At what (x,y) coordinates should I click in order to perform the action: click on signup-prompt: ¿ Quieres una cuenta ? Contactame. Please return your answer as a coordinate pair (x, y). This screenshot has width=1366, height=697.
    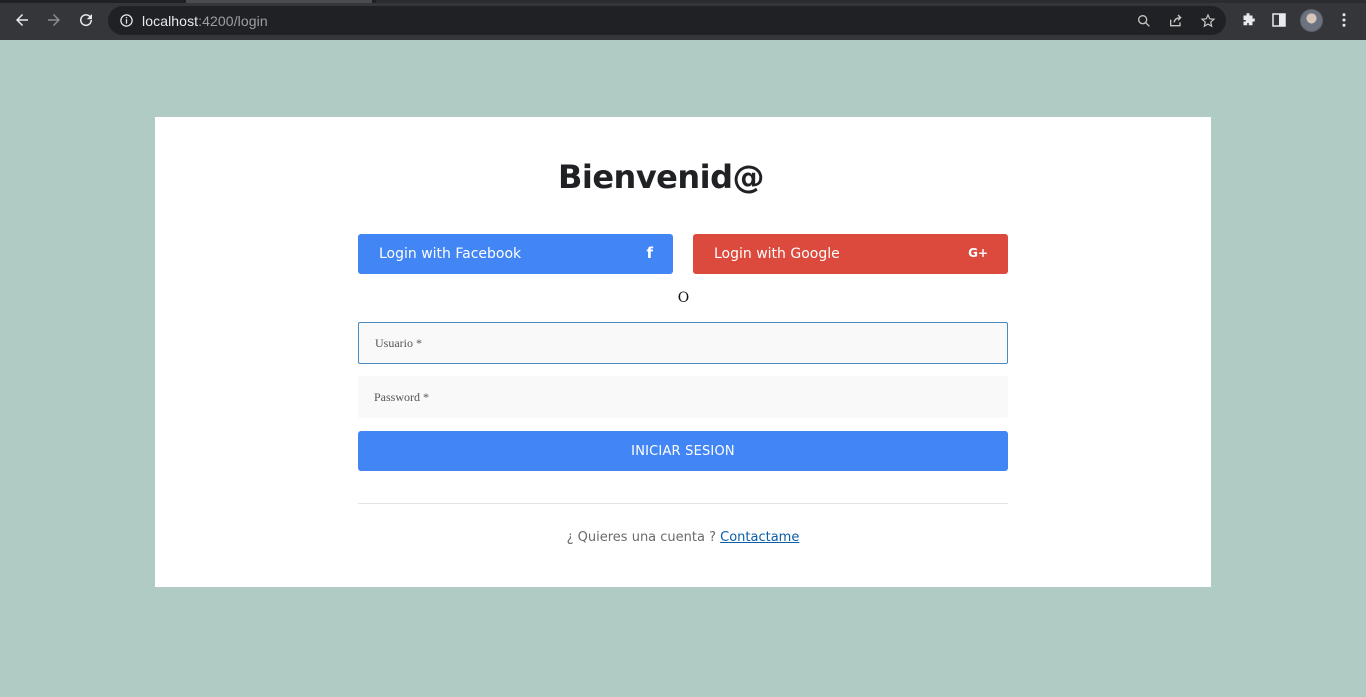
    Looking at the image, I should click on (683, 537).